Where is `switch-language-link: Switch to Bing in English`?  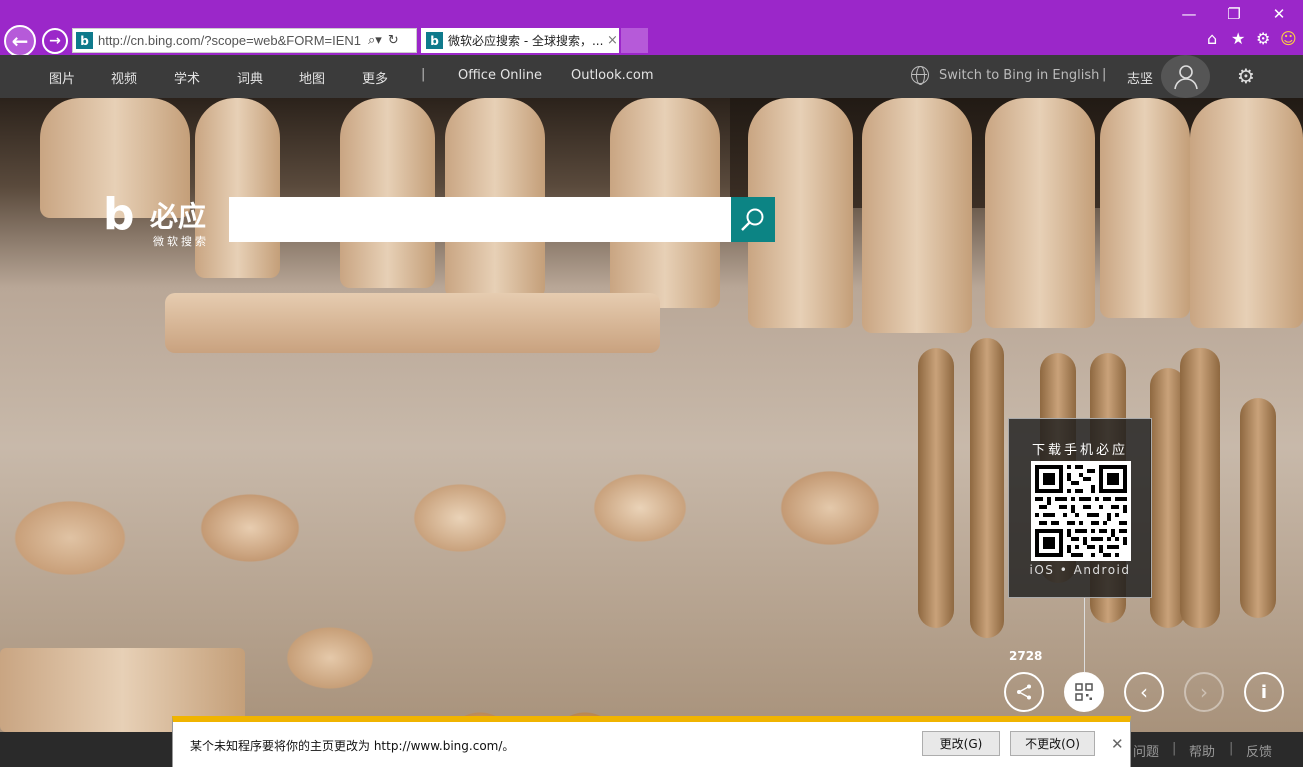
switch-language-link: Switch to Bing in English is located at coordinates (1019, 75).